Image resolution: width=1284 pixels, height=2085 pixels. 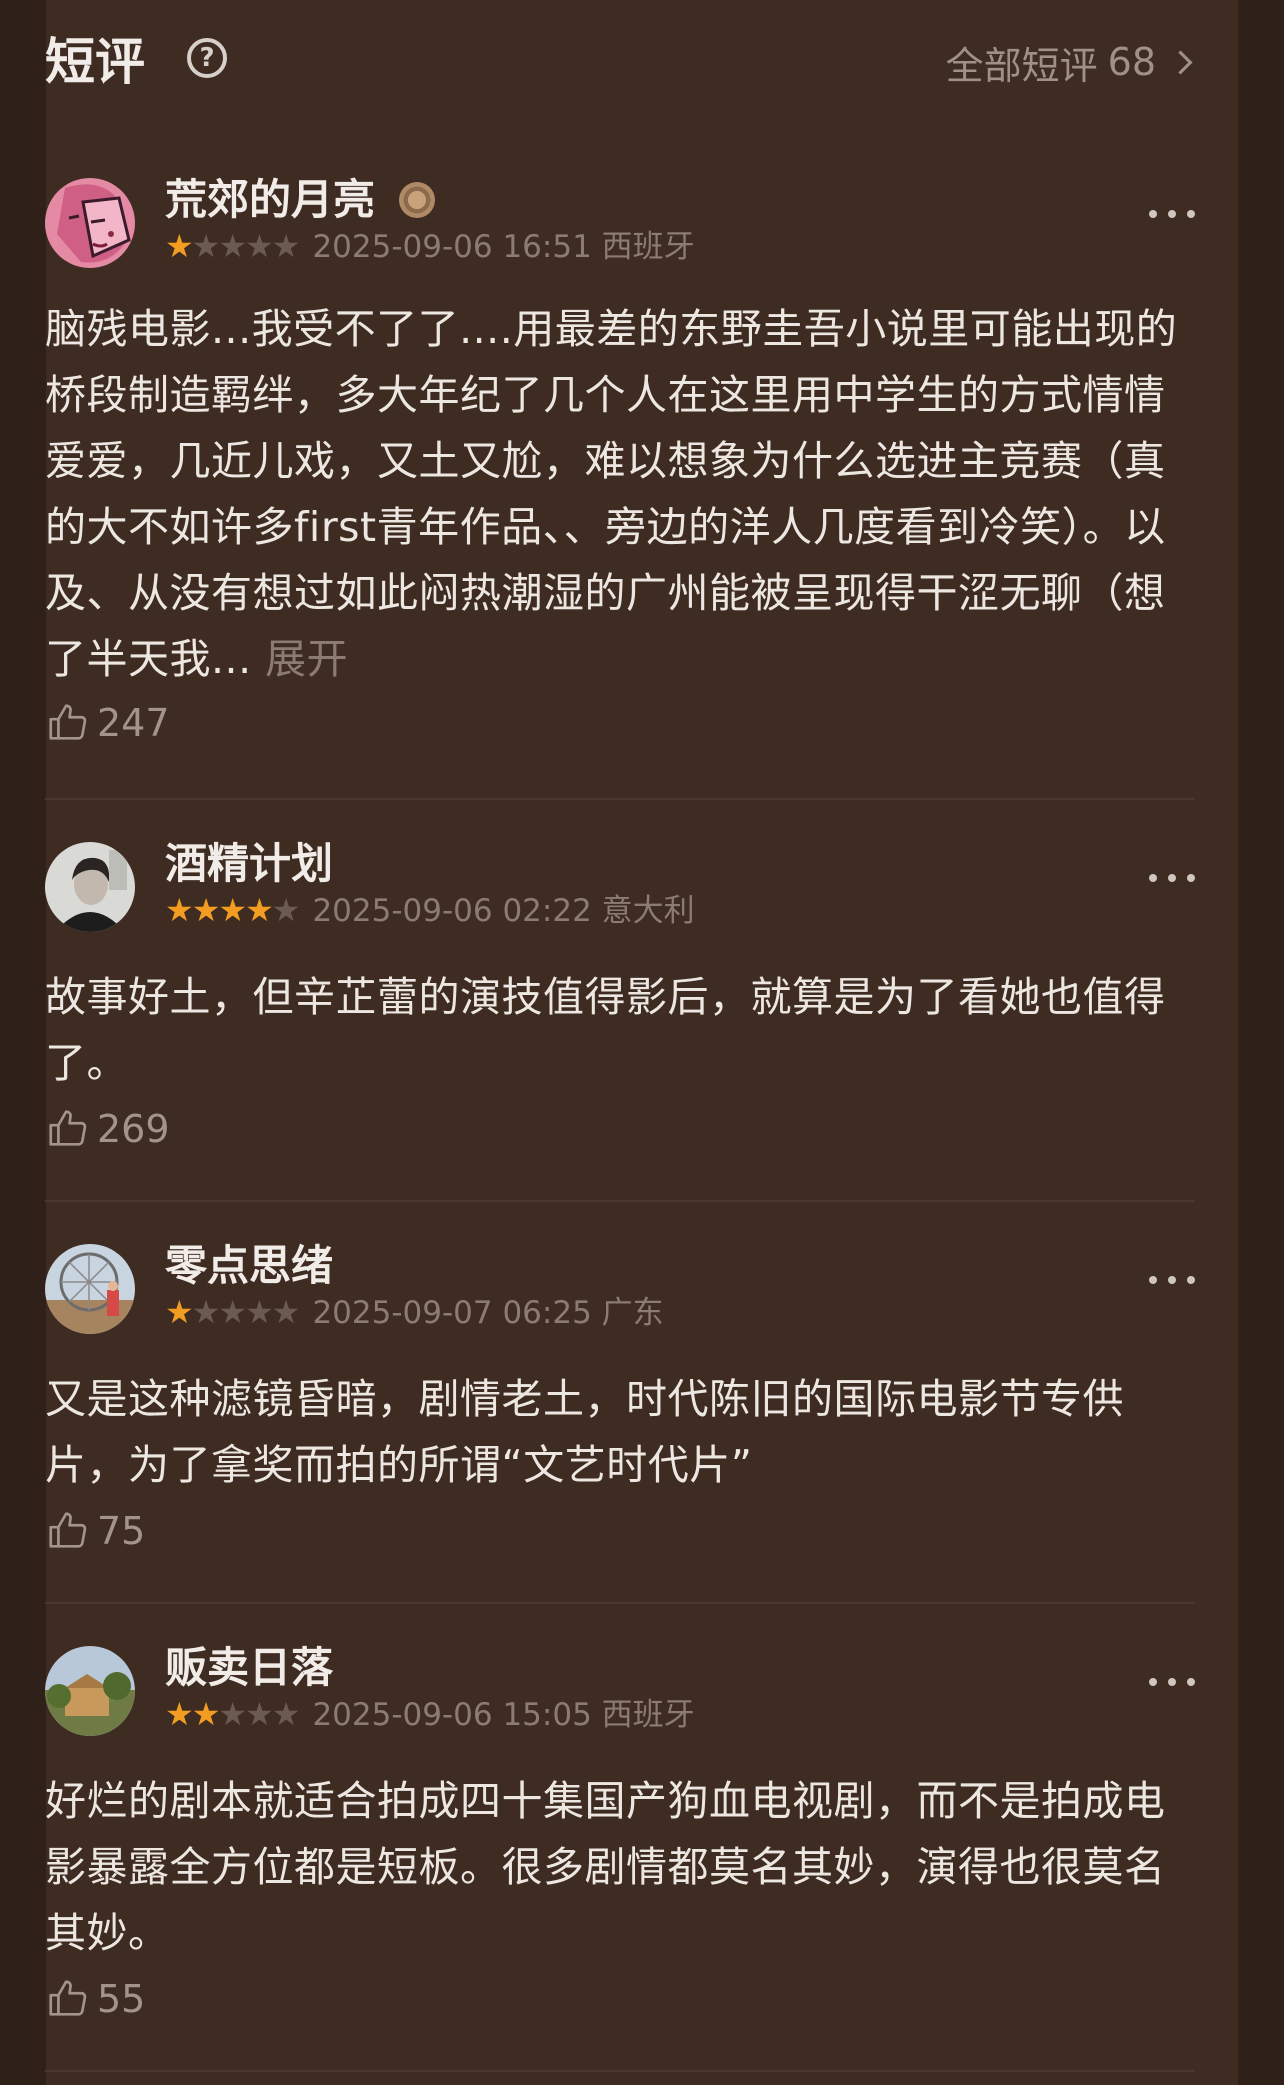 What do you see at coordinates (133, 723) in the screenshot?
I see `like-count: 247` at bounding box center [133, 723].